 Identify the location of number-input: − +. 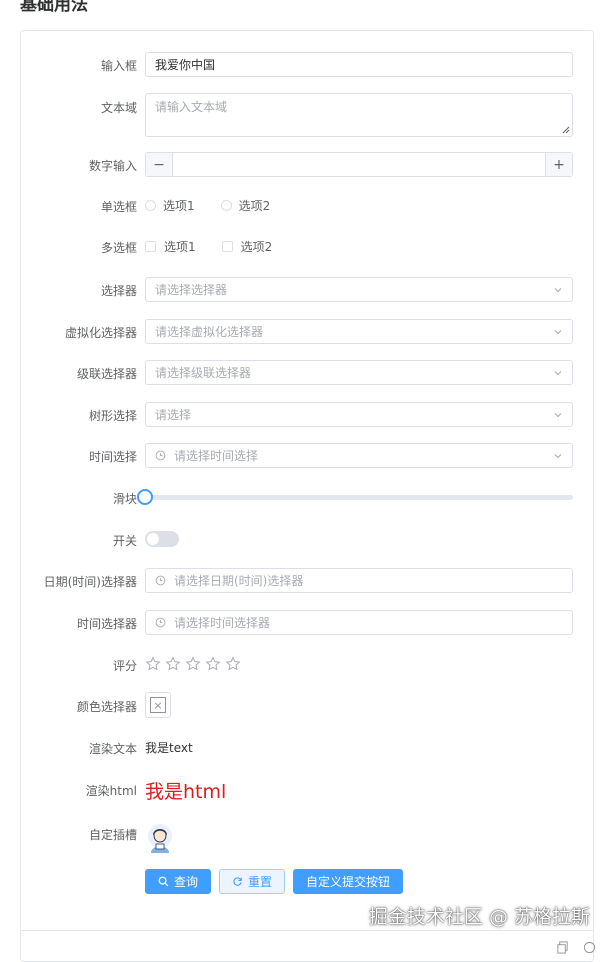
(359, 164).